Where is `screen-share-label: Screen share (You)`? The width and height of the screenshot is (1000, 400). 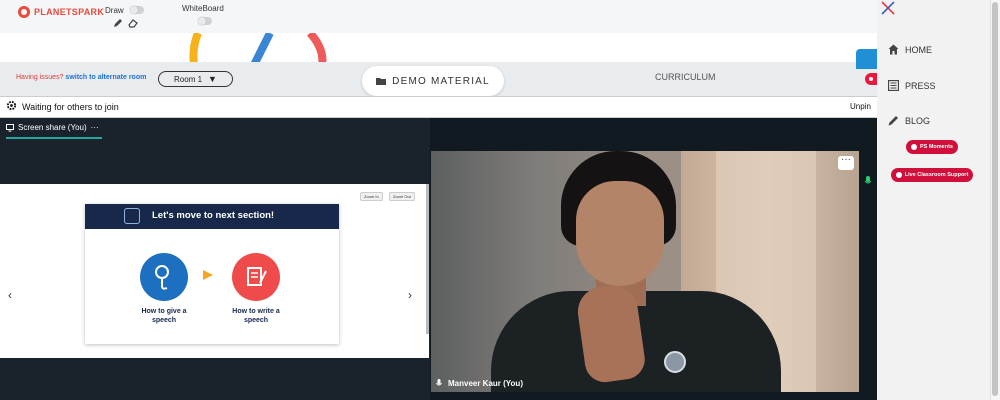
screen-share-label: Screen share (You) is located at coordinates (52, 127).